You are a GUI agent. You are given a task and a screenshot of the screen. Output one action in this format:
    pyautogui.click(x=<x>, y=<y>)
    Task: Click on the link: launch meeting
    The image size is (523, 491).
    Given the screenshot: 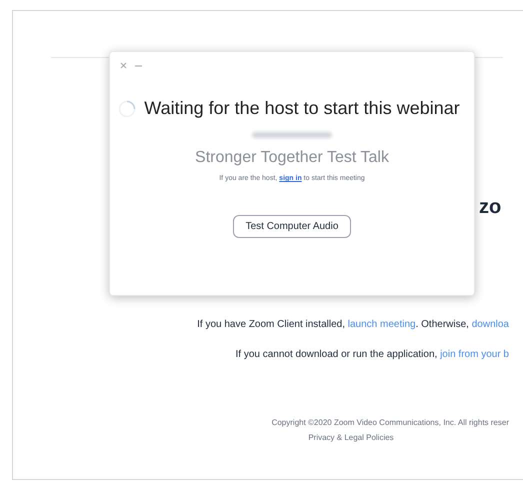 What is the action you would take?
    pyautogui.click(x=382, y=324)
    